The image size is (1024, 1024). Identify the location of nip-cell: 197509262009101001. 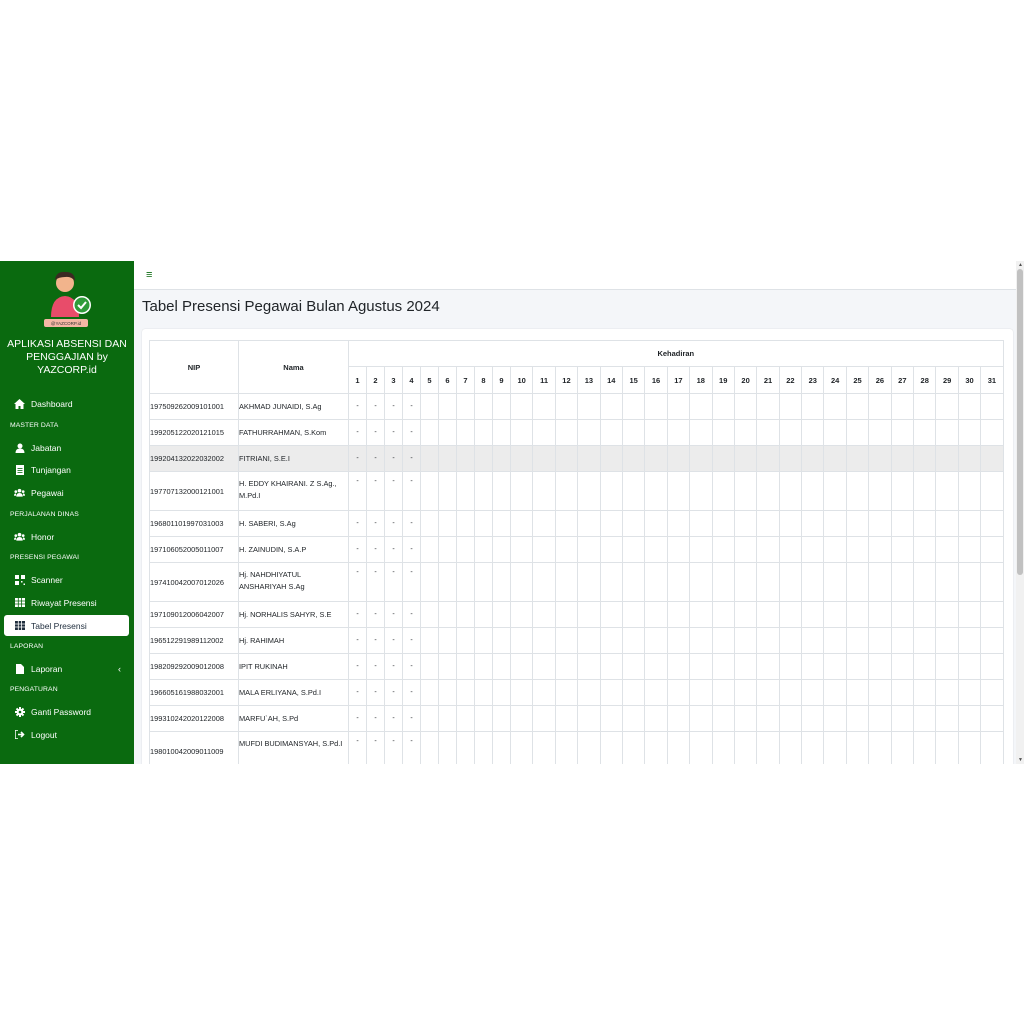
(194, 406).